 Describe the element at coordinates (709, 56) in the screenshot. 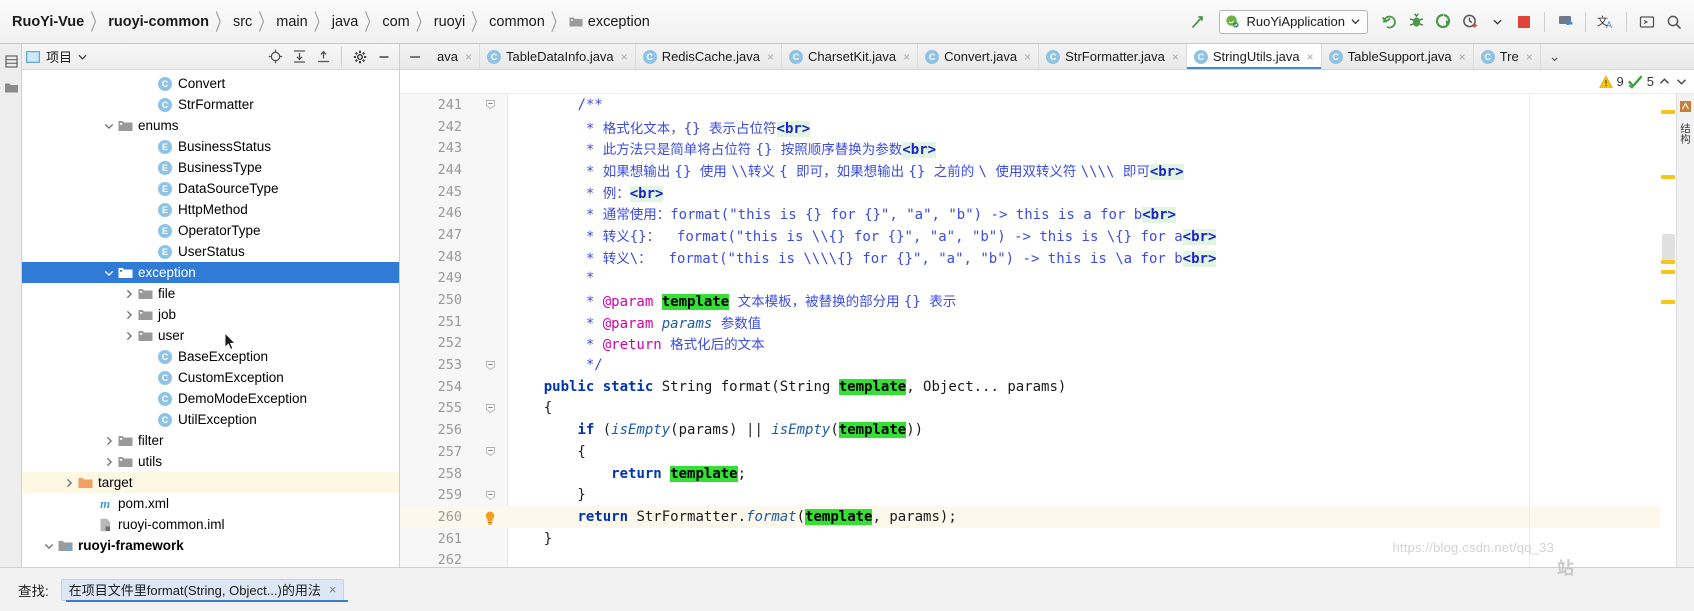

I see `editor-tab-rediscache-java: C RedisCache.java ×` at that location.